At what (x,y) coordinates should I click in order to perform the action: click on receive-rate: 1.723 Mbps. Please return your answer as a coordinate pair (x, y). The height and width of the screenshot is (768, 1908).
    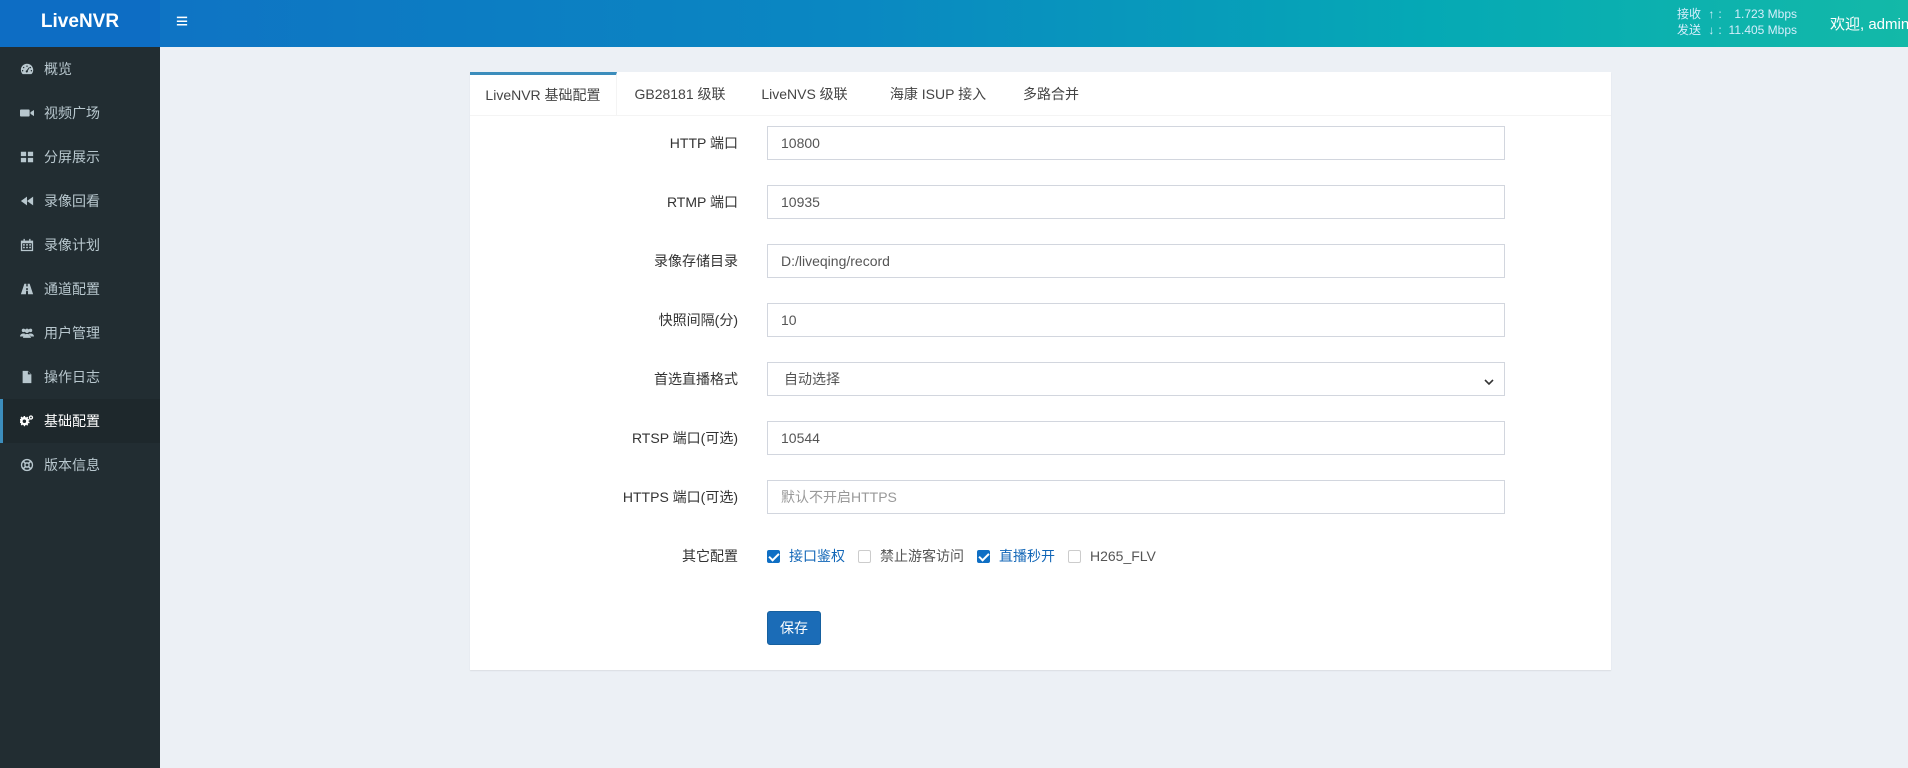
    Looking at the image, I should click on (1766, 14).